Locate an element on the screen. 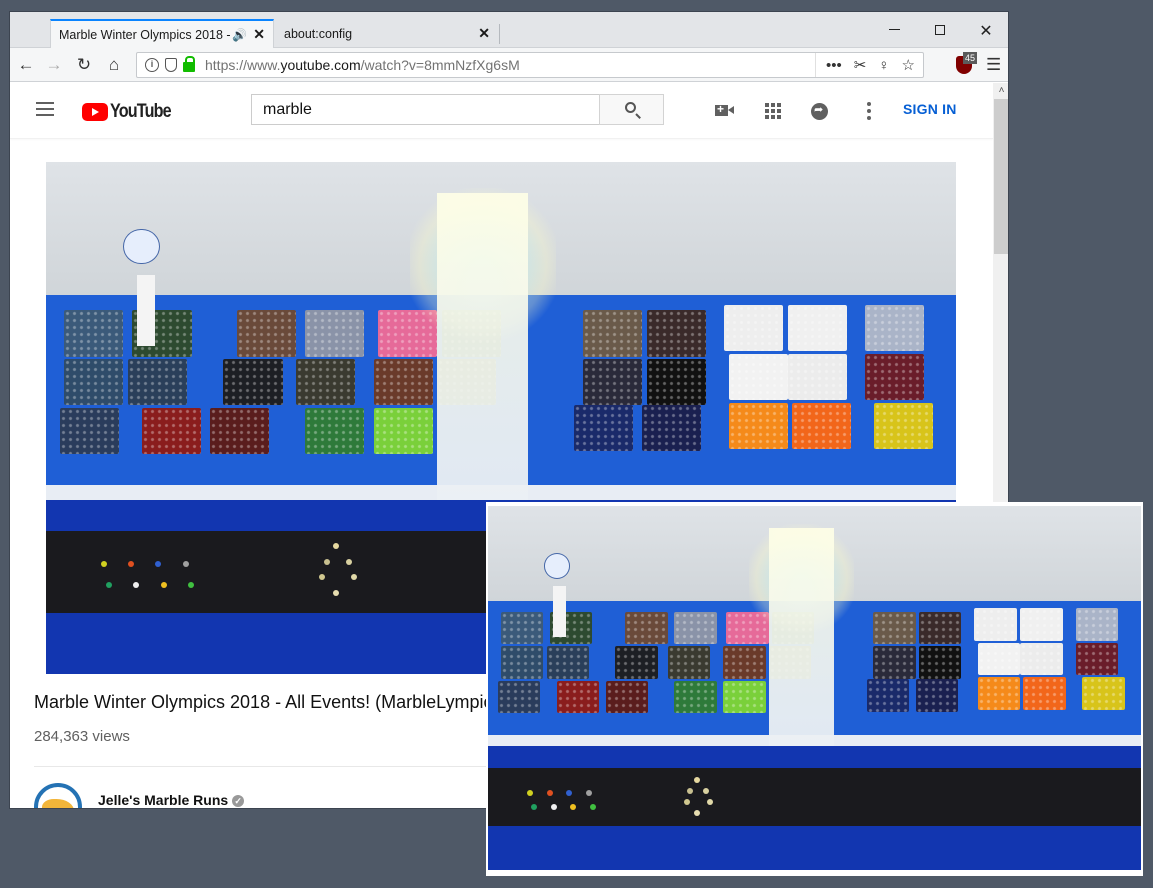 The image size is (1153, 888). channel-name: Jelle's Marble Runs ✓ is located at coordinates (171, 800).